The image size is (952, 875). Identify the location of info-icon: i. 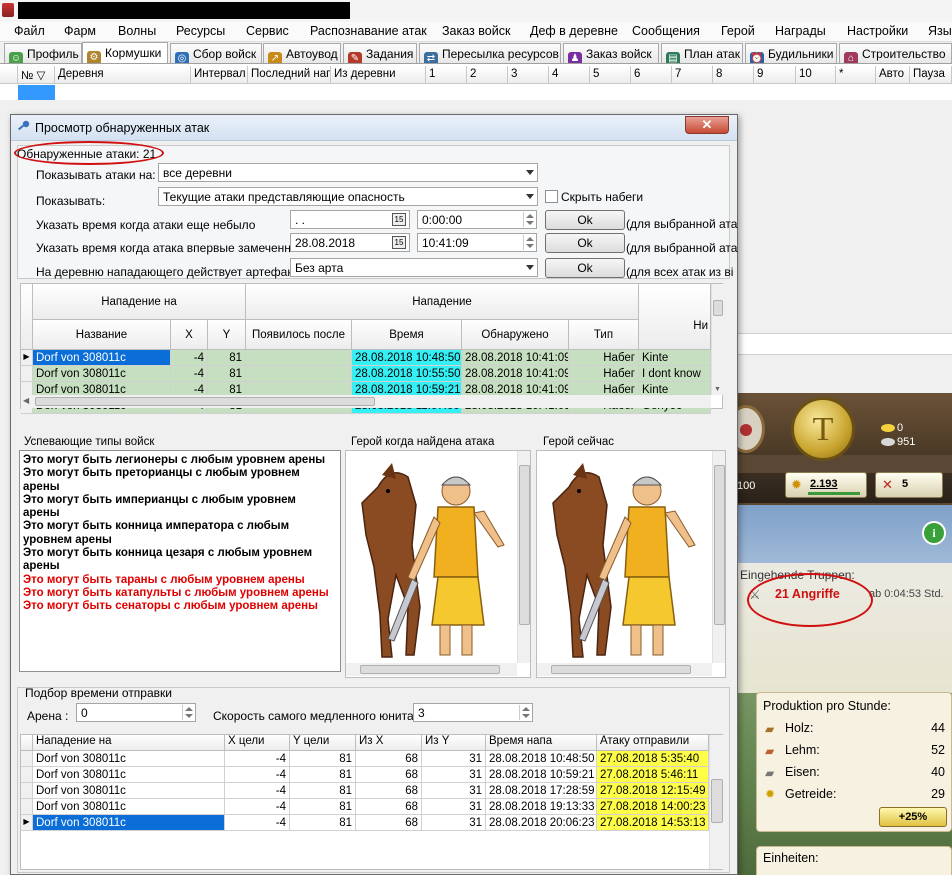
(934, 533).